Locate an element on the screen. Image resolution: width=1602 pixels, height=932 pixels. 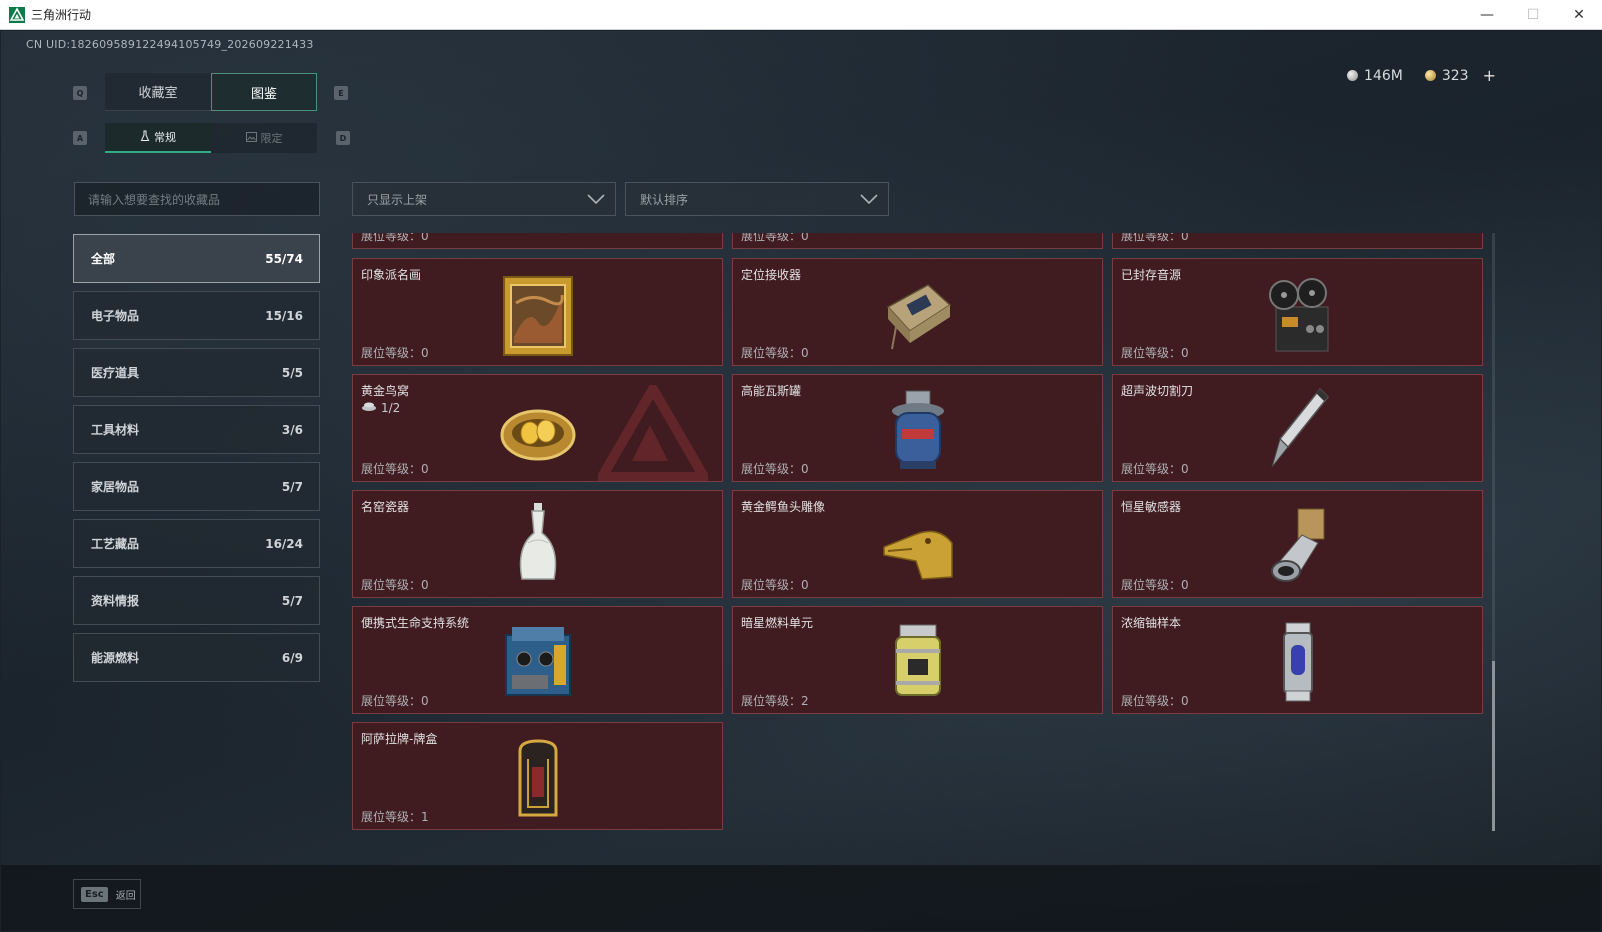
collection-card: 暗星燃料单元 展位等级：2 is located at coordinates (917, 660).